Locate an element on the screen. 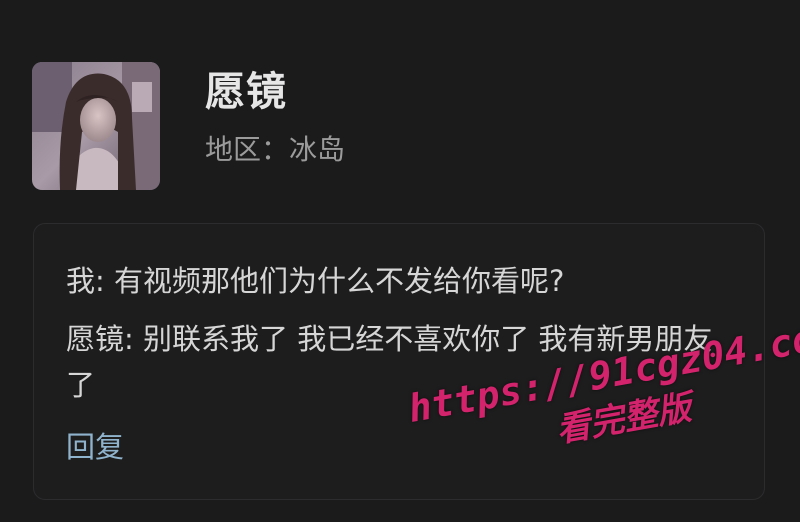 This screenshot has height=522, width=800. avatar-image is located at coordinates (96, 126).